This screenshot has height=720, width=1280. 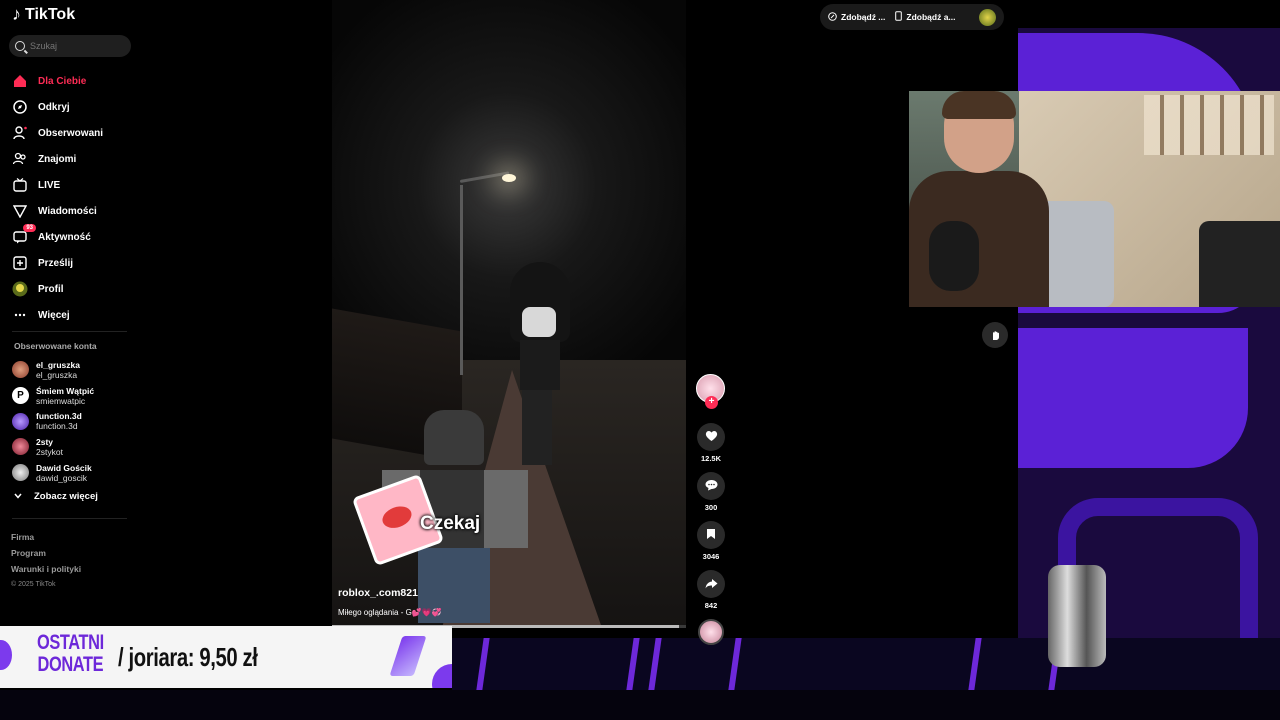 I want to click on nav-item-label: Więcej, so click(x=54, y=315).